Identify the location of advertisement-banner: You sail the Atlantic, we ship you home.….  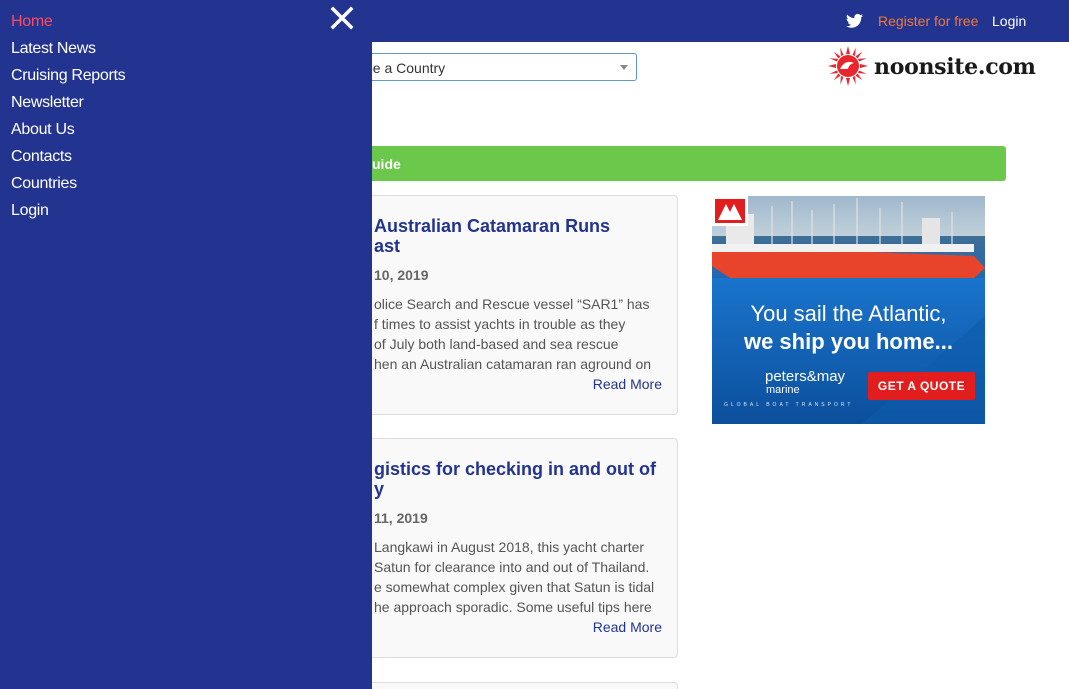
(848, 310).